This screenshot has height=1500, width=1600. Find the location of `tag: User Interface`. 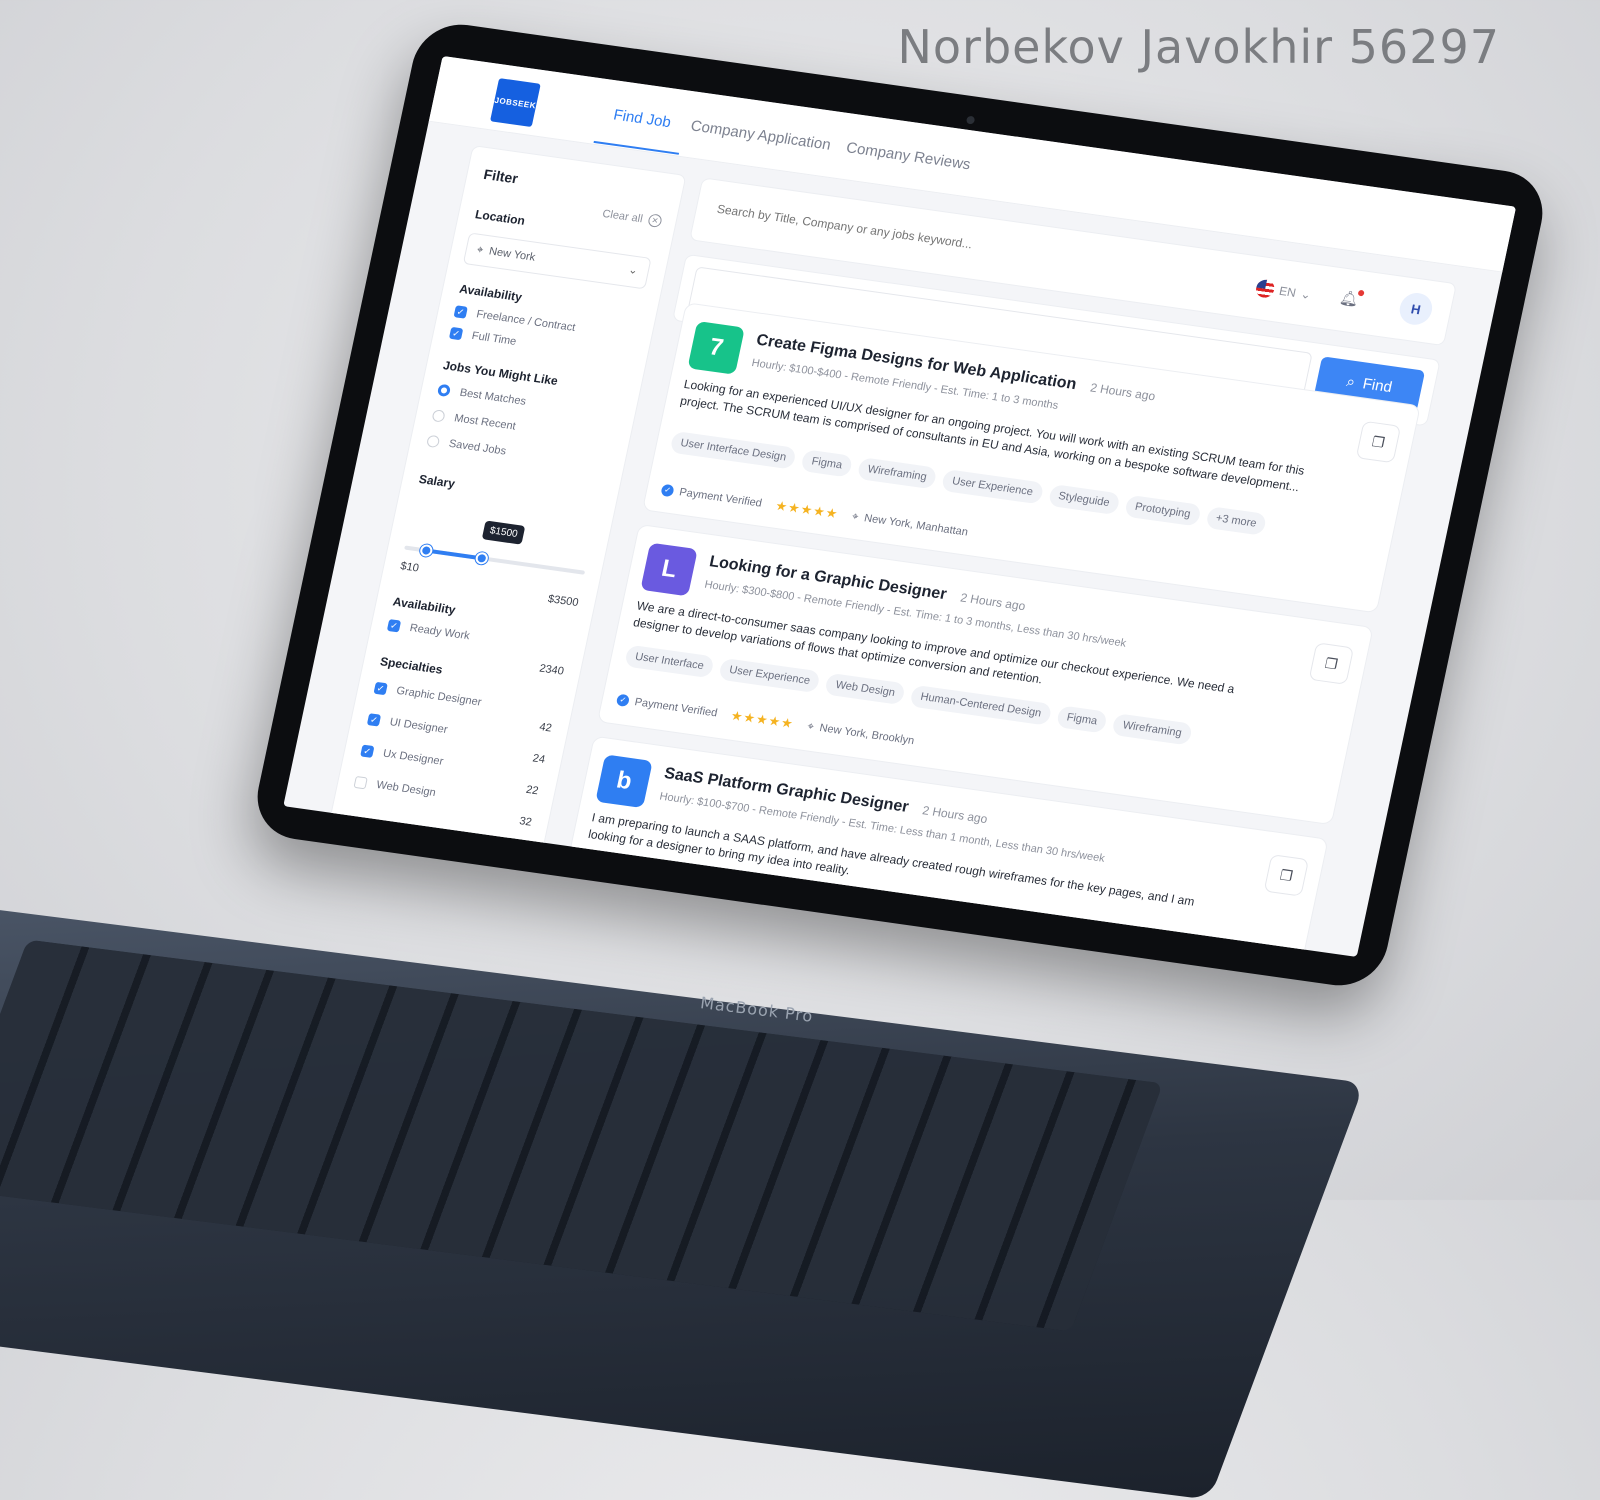

tag: User Interface is located at coordinates (669, 661).